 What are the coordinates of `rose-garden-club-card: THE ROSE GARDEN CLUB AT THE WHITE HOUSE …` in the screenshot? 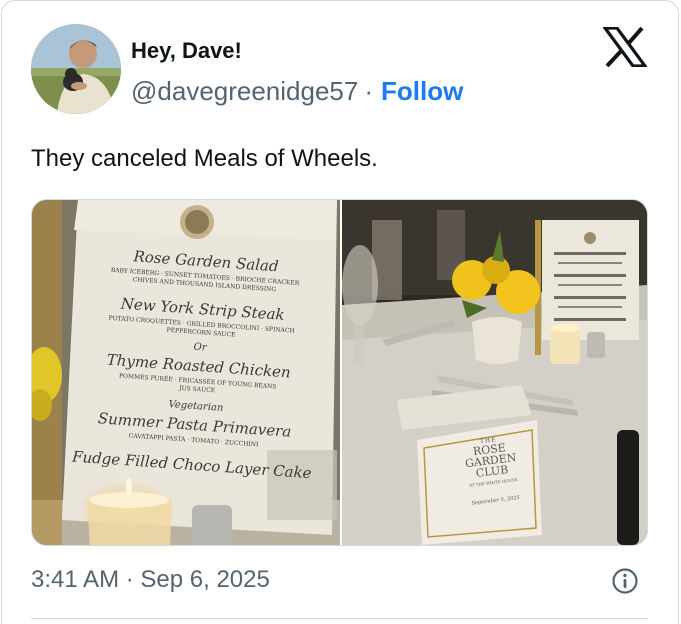 It's located at (491, 471).